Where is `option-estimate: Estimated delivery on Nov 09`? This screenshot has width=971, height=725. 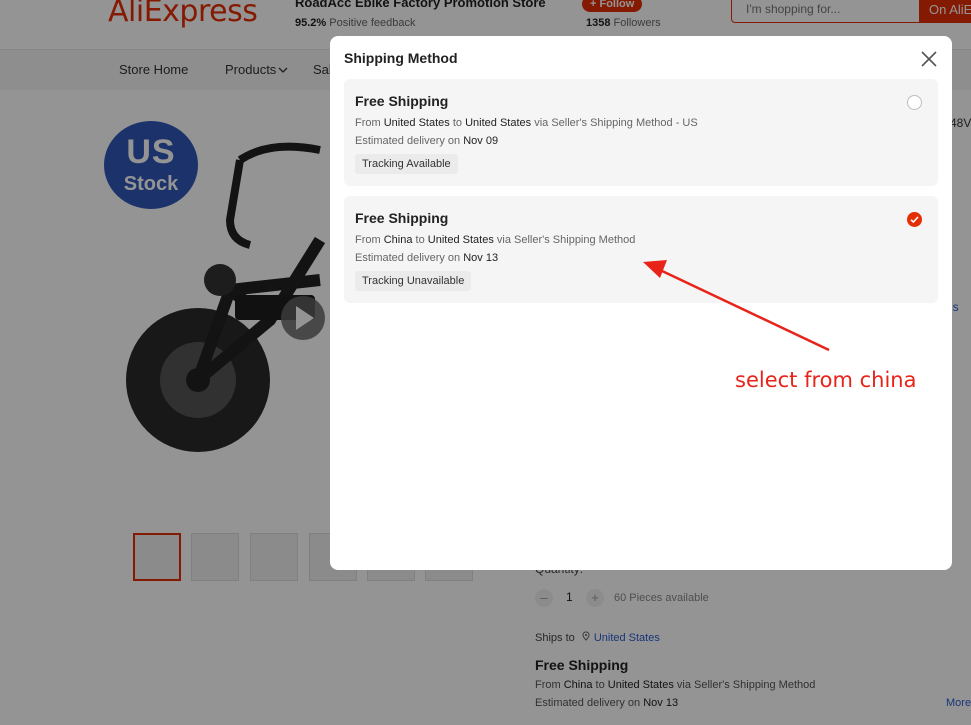
option-estimate: Estimated delivery on Nov 09 is located at coordinates (426, 141).